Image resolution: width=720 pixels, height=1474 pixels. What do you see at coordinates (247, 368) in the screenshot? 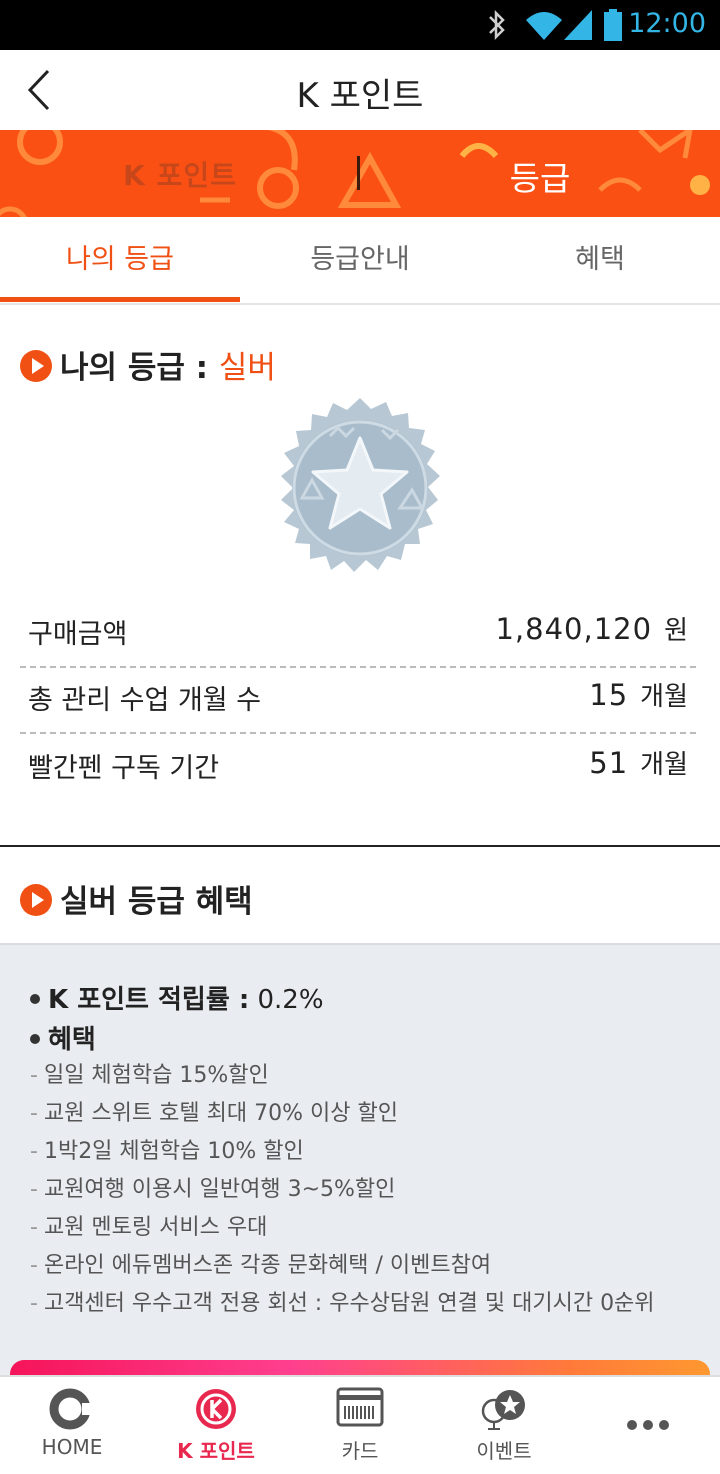
I see `my-grade-value: 실버` at bounding box center [247, 368].